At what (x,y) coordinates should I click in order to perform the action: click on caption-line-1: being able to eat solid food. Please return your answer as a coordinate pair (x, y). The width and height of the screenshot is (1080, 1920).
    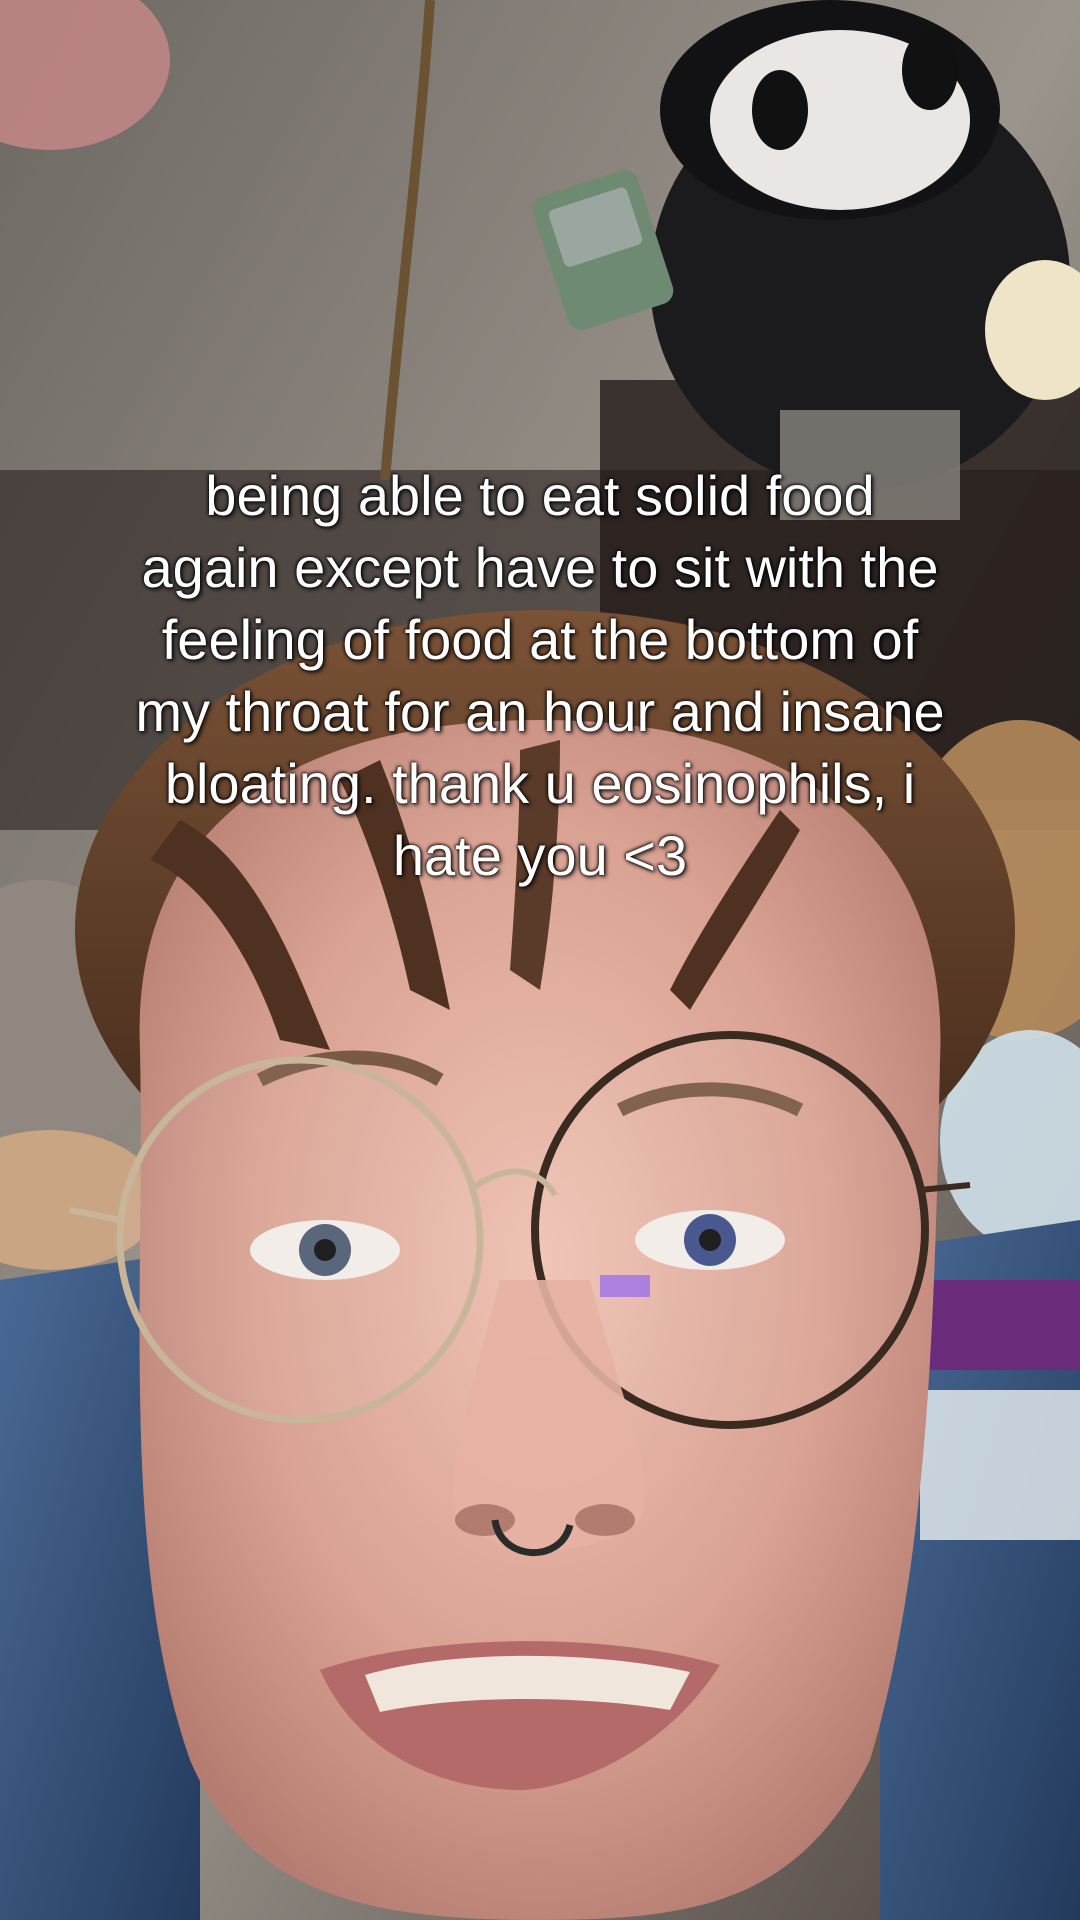
    Looking at the image, I should click on (540, 495).